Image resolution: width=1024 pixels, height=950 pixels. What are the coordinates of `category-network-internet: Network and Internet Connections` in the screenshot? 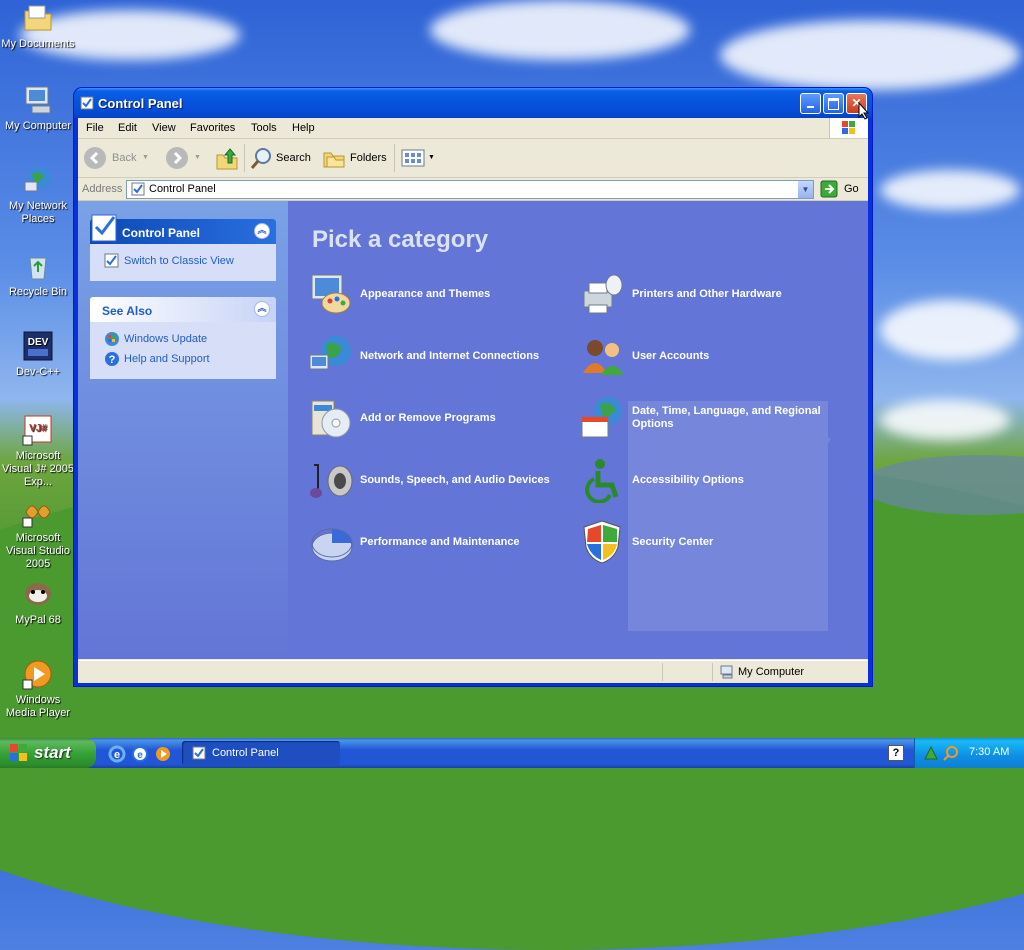 It's located at (443, 357).